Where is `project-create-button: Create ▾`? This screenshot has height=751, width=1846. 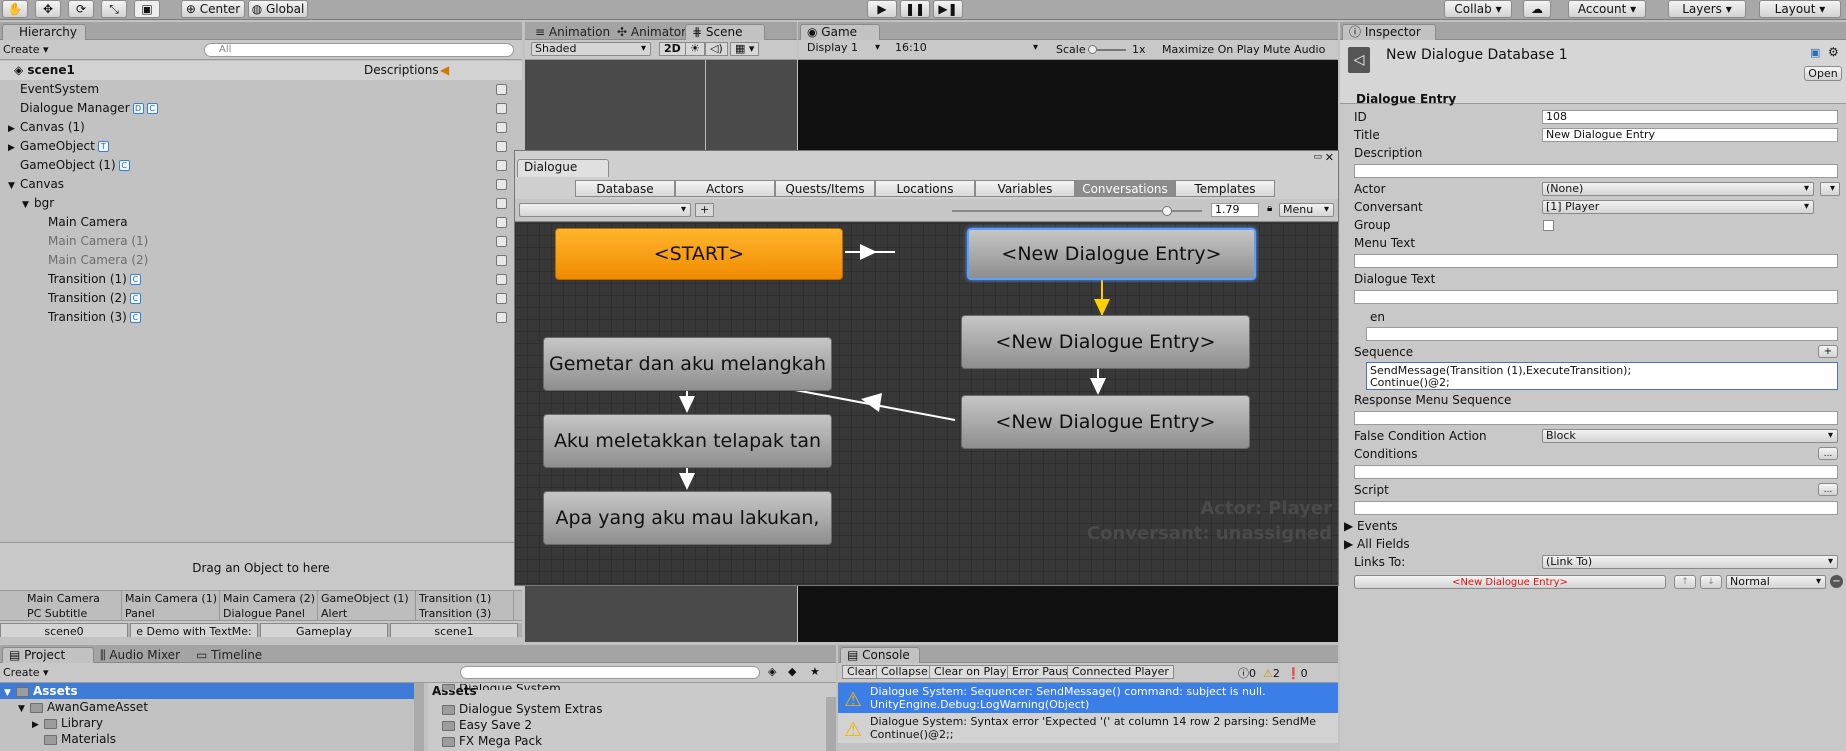
project-create-button: Create ▾ is located at coordinates (26, 672).